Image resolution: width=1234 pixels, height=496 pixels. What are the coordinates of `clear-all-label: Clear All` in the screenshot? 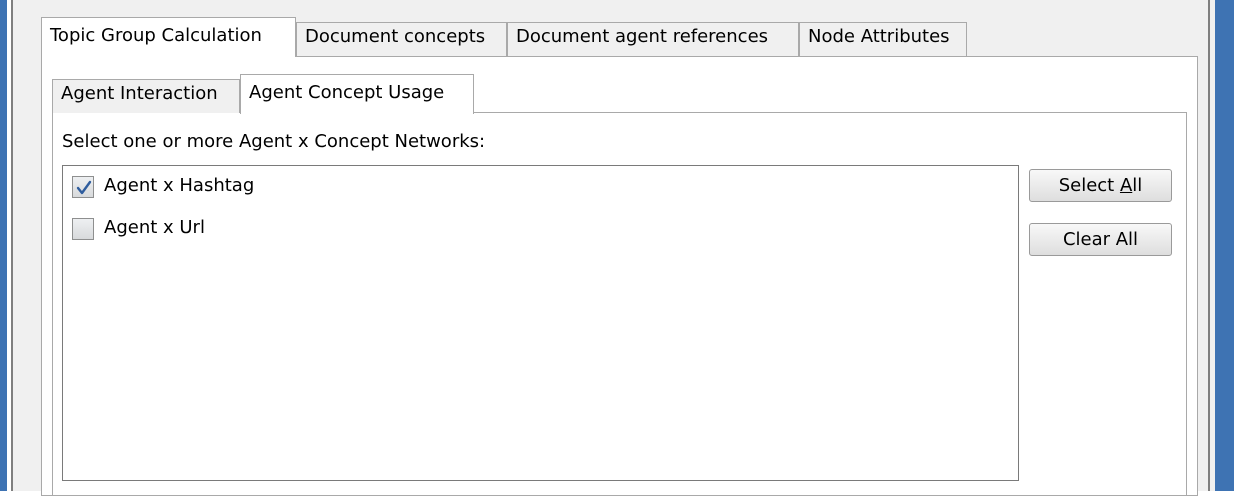 It's located at (1100, 239).